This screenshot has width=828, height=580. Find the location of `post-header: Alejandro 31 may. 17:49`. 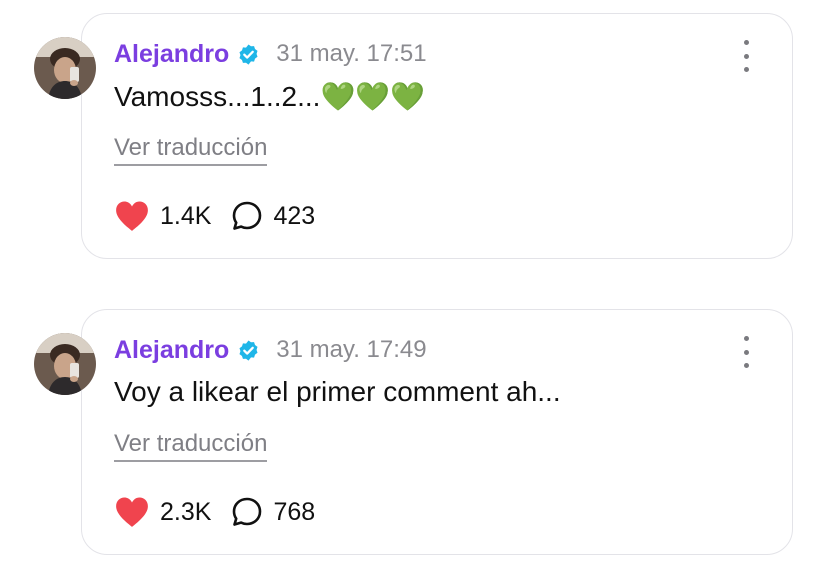

post-header: Alejandro 31 may. 17:49 is located at coordinates (270, 350).